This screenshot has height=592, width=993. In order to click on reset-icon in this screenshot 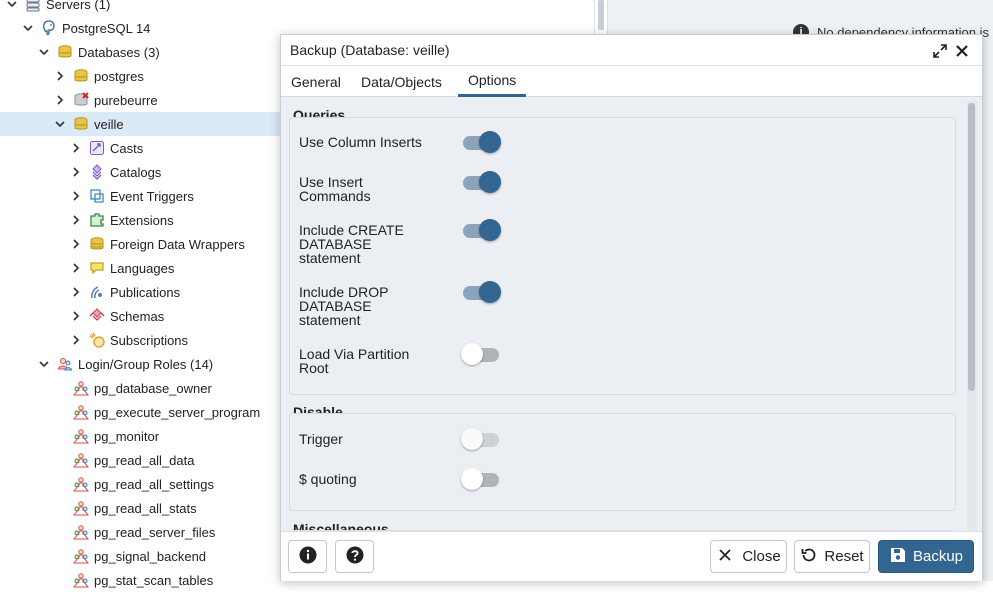, I will do `click(809, 557)`.